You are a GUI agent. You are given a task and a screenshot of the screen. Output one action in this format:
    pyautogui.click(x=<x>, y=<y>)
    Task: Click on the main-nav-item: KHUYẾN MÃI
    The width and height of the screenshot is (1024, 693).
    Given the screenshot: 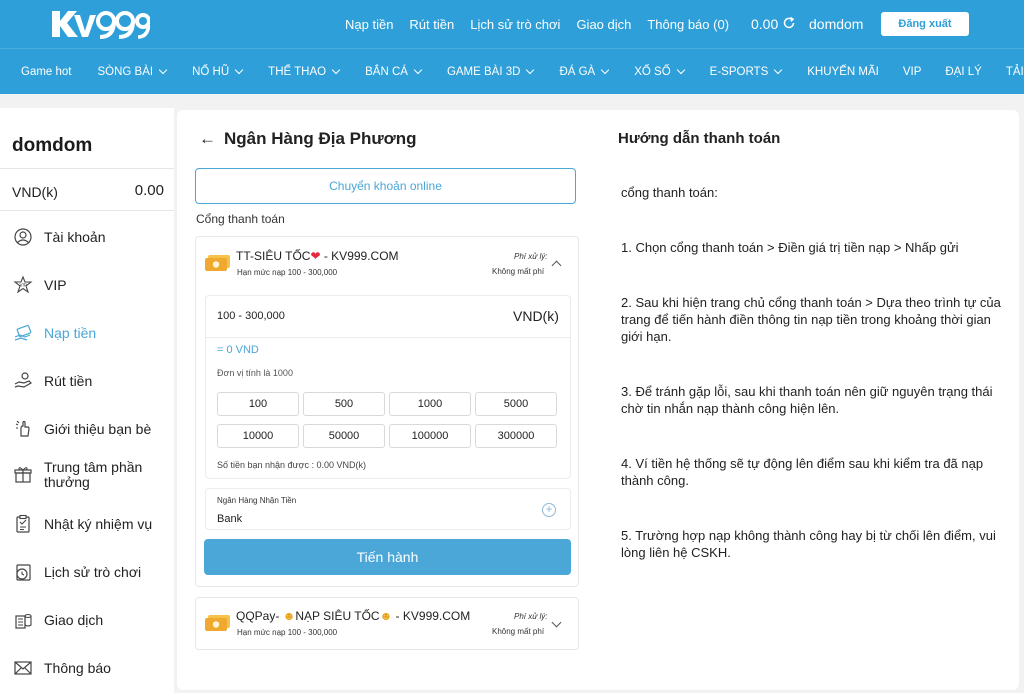 What is the action you would take?
    pyautogui.click(x=843, y=72)
    